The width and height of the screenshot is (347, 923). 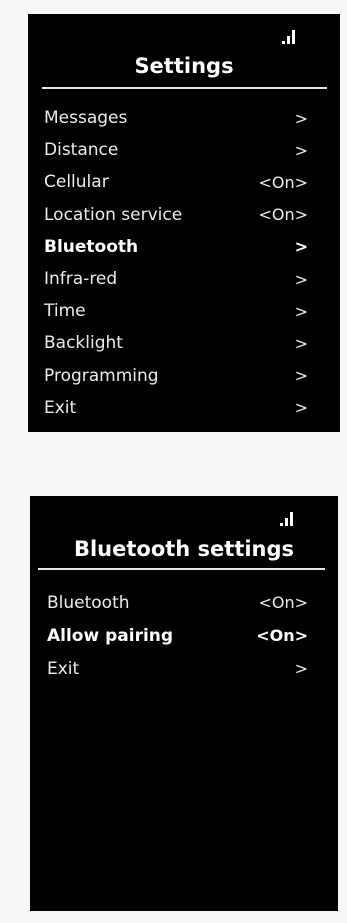 What do you see at coordinates (176, 247) in the screenshot?
I see `menu-item-bluetooth: Bluetooth >` at bounding box center [176, 247].